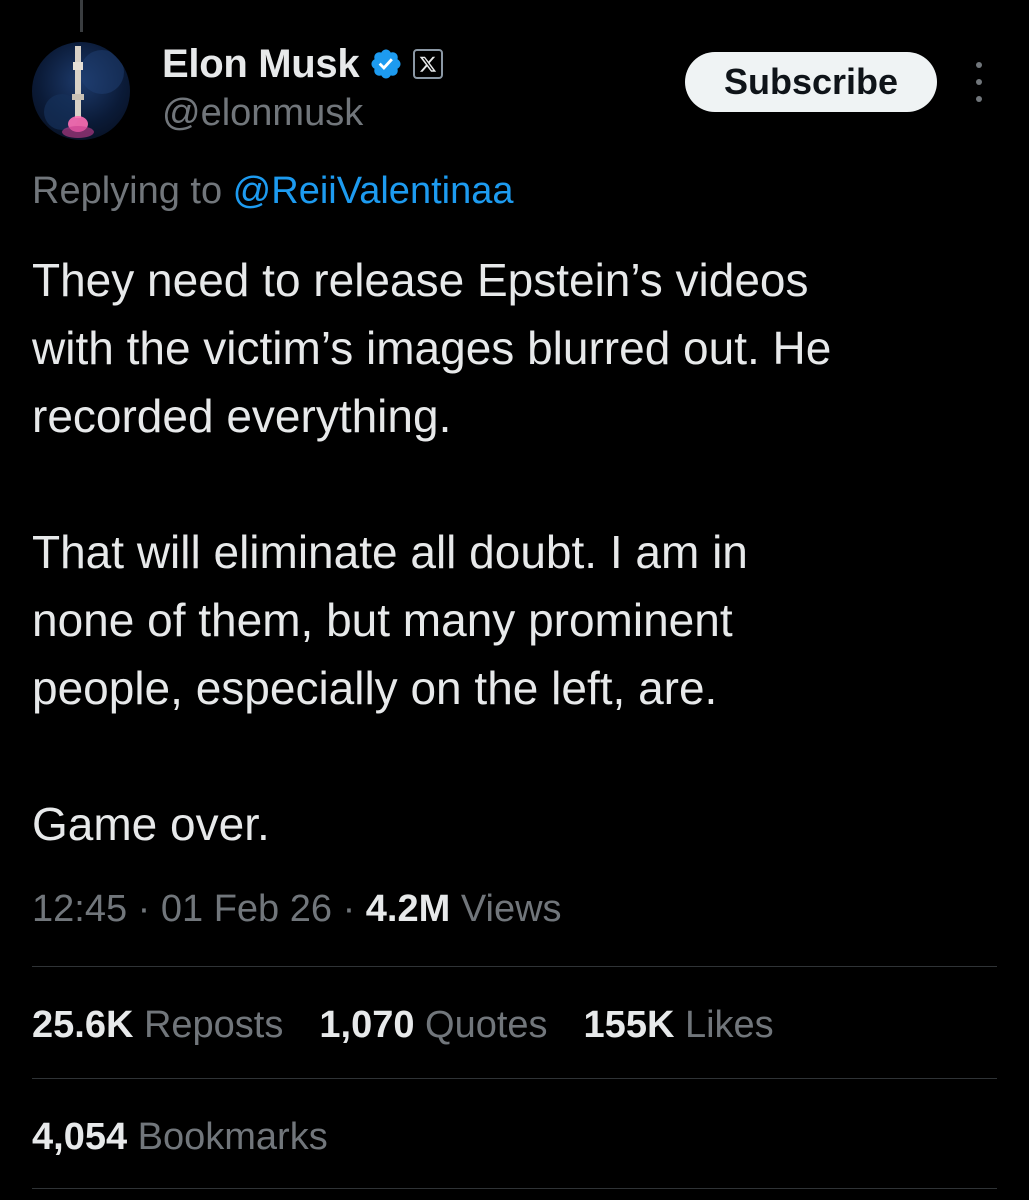  I want to click on bookmarks-count: 4,054, so click(80, 1137).